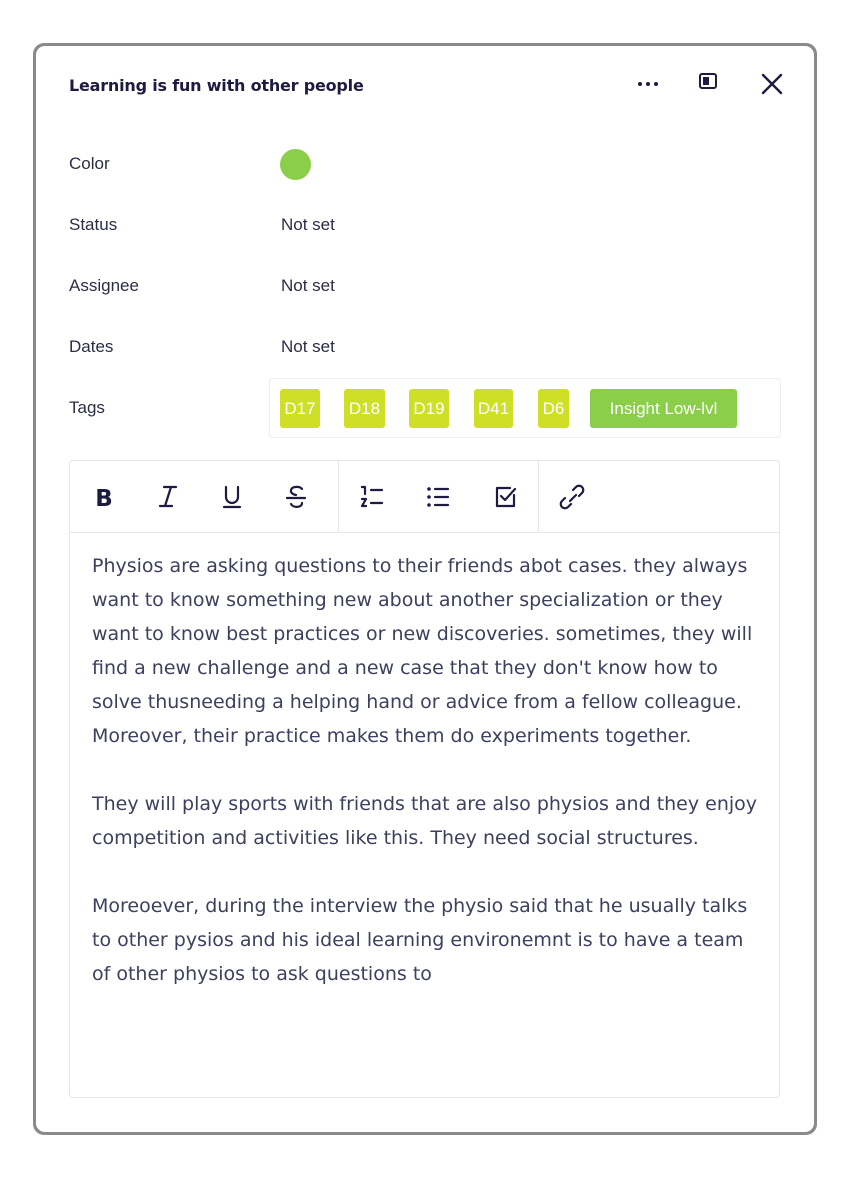 The width and height of the screenshot is (848, 1178). I want to click on numbered-list-icon, so click(372, 496).